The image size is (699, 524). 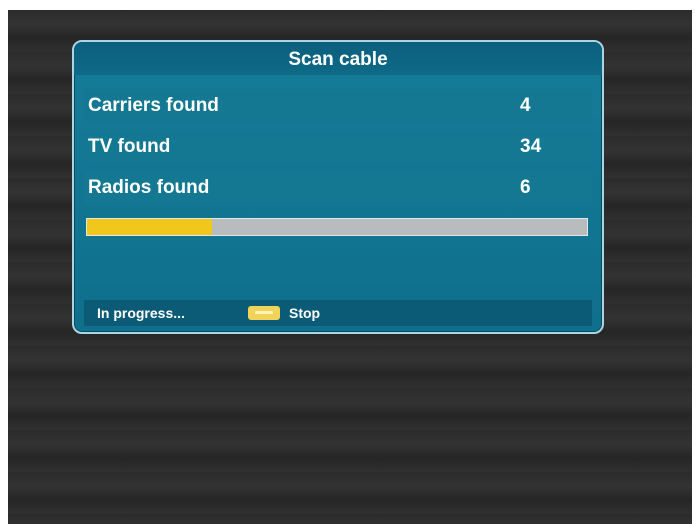 I want to click on radios-found-row: Radios found 6, so click(x=338, y=188).